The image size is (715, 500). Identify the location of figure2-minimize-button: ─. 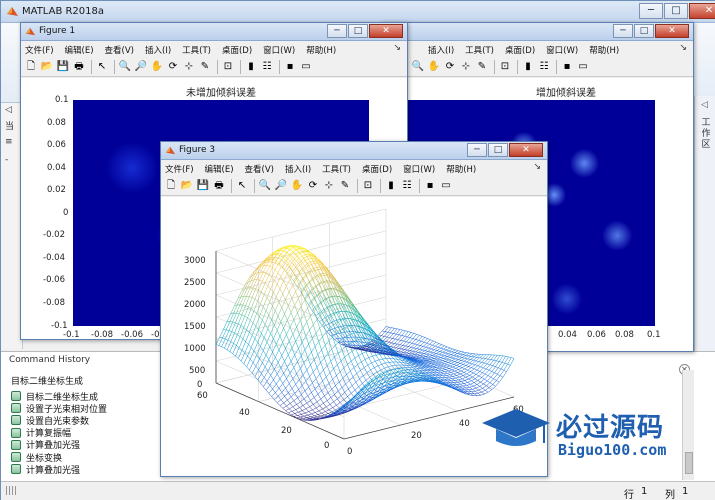
(623, 31).